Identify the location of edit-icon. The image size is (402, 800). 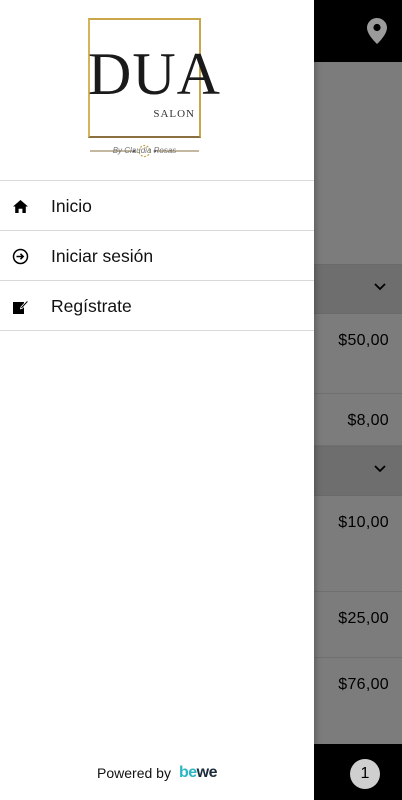
(21, 306).